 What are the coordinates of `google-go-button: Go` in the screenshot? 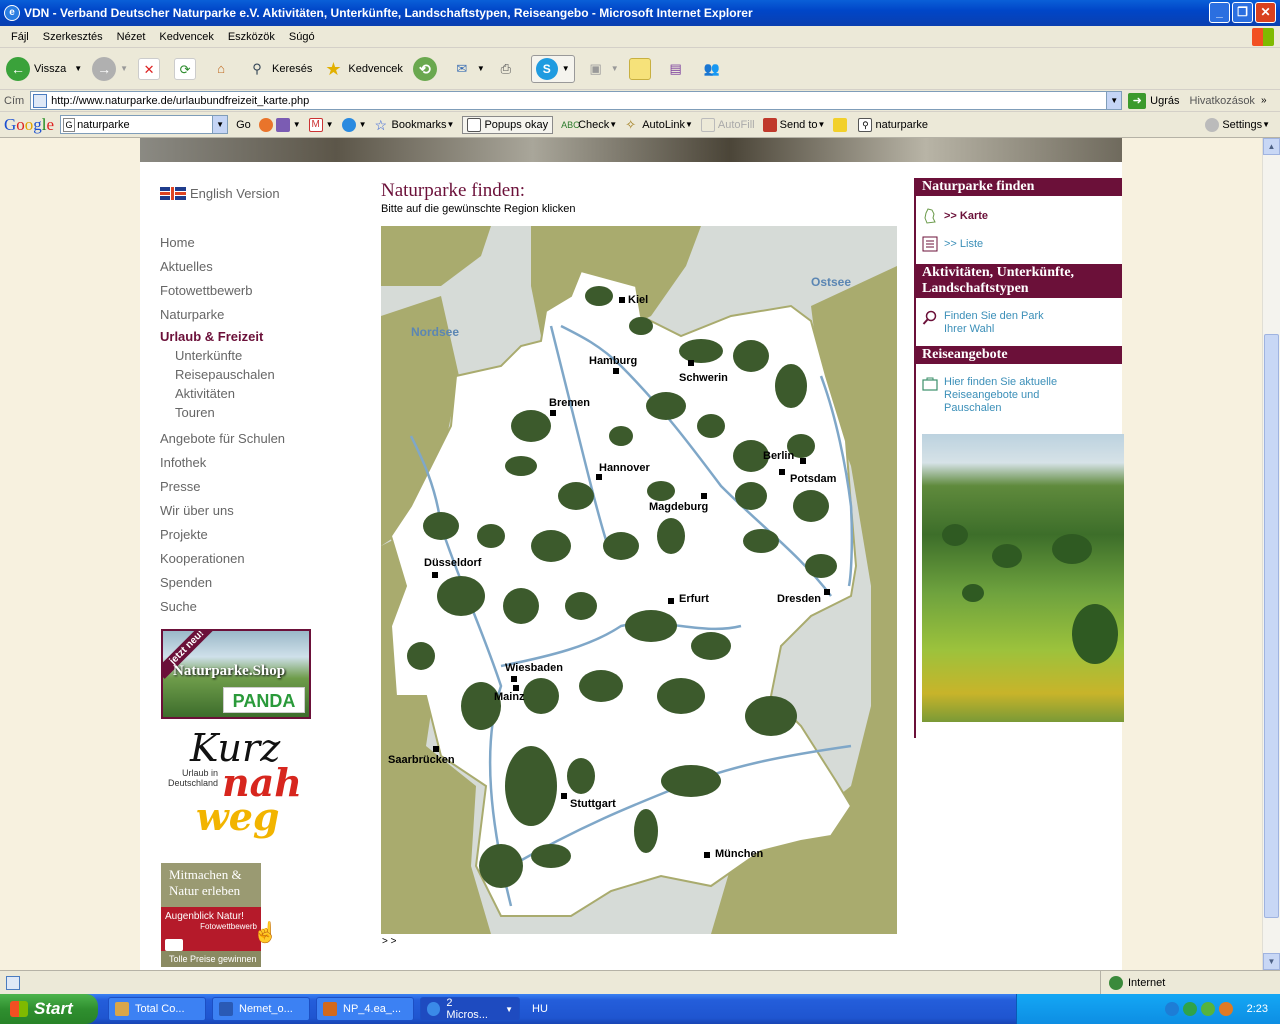 It's located at (243, 125).